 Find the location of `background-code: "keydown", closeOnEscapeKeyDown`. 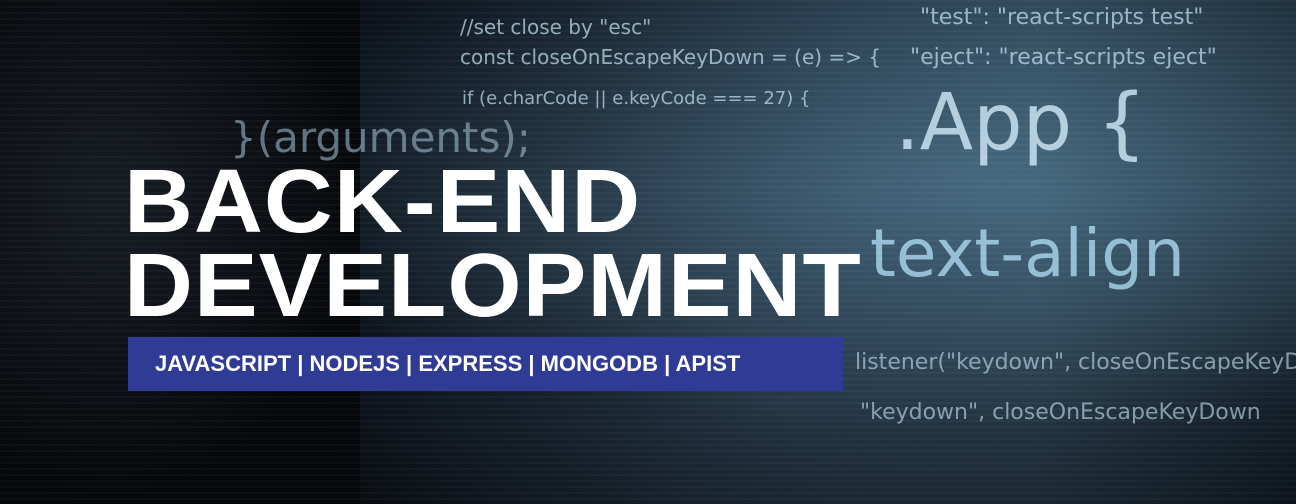

background-code: "keydown", closeOnEscapeKeyDown is located at coordinates (1060, 412).